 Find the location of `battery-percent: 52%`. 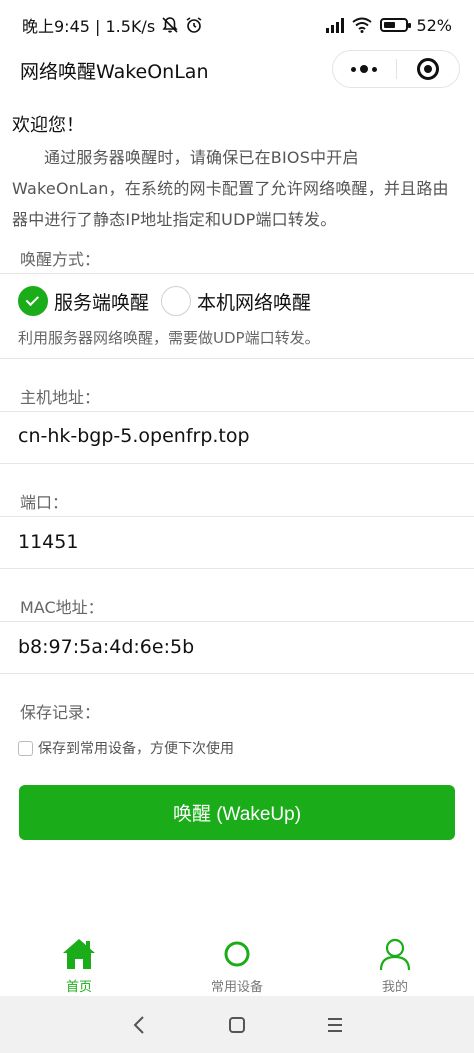

battery-percent: 52% is located at coordinates (434, 25).